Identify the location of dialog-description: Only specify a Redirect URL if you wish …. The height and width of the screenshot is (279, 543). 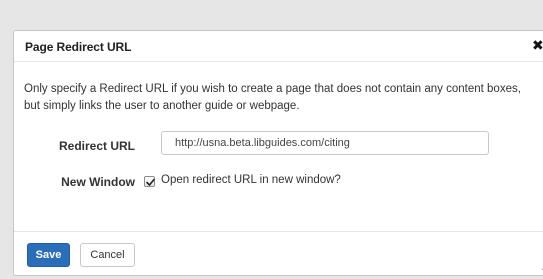
(272, 97).